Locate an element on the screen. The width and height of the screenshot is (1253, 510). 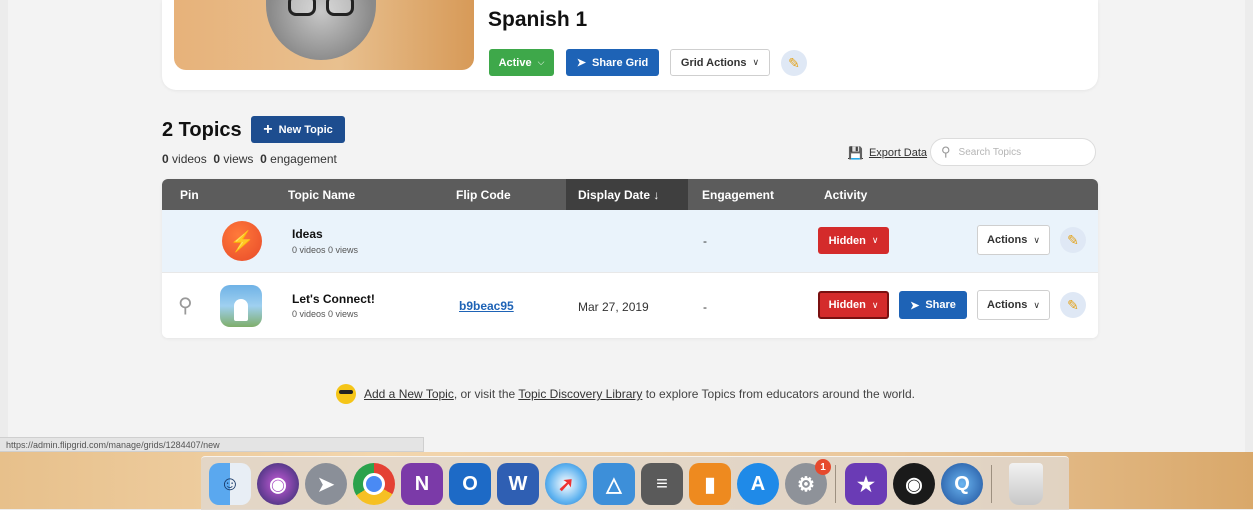
share-topic-button: ➤ Share is located at coordinates (933, 305).